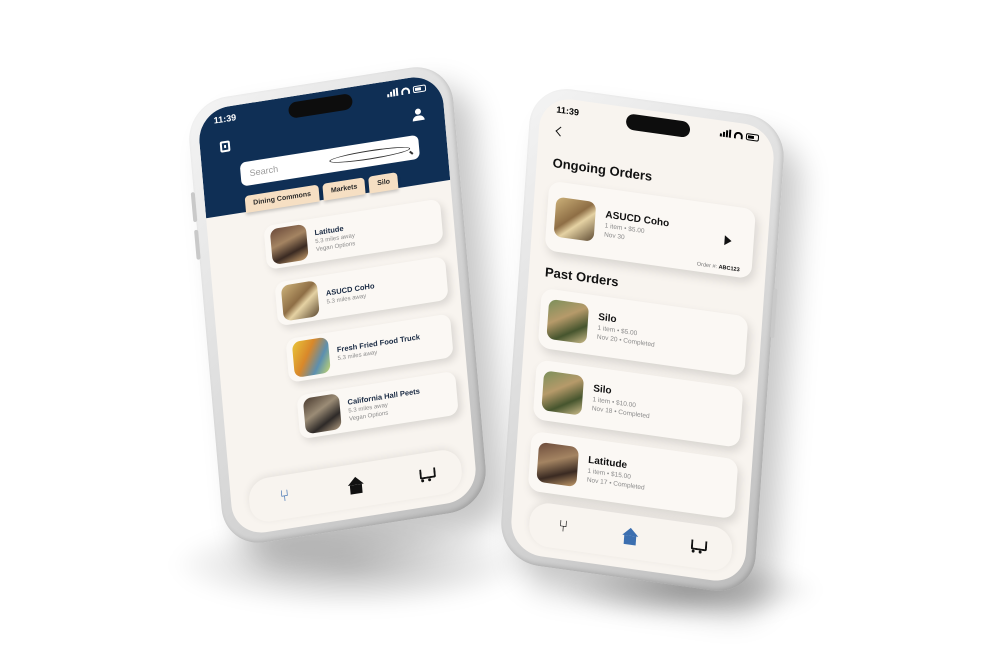 The width and height of the screenshot is (1000, 647). I want to click on order-number: Order #: ABC123, so click(718, 267).